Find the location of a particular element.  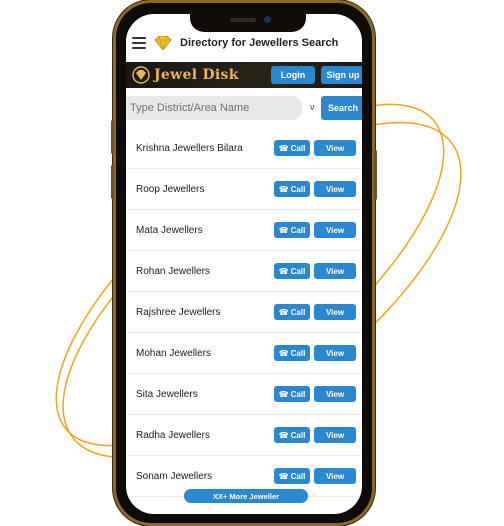

chevron-down-icon: v is located at coordinates (312, 107).